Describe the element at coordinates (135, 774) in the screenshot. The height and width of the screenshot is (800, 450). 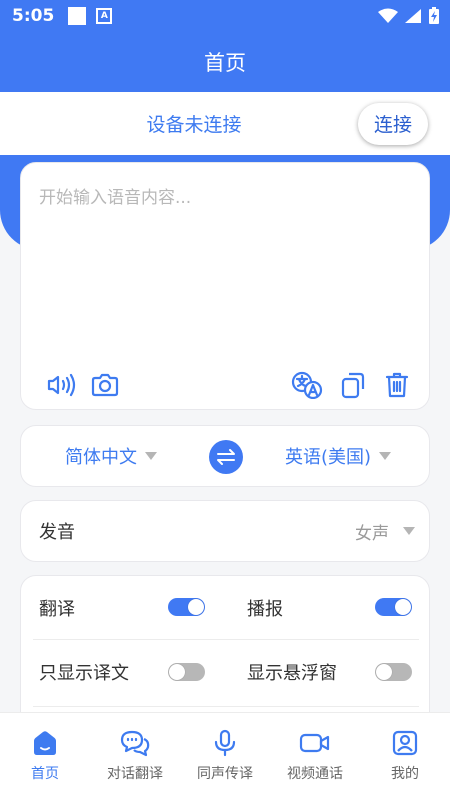
I see `nav-label-conversation: 对话翻译` at that location.